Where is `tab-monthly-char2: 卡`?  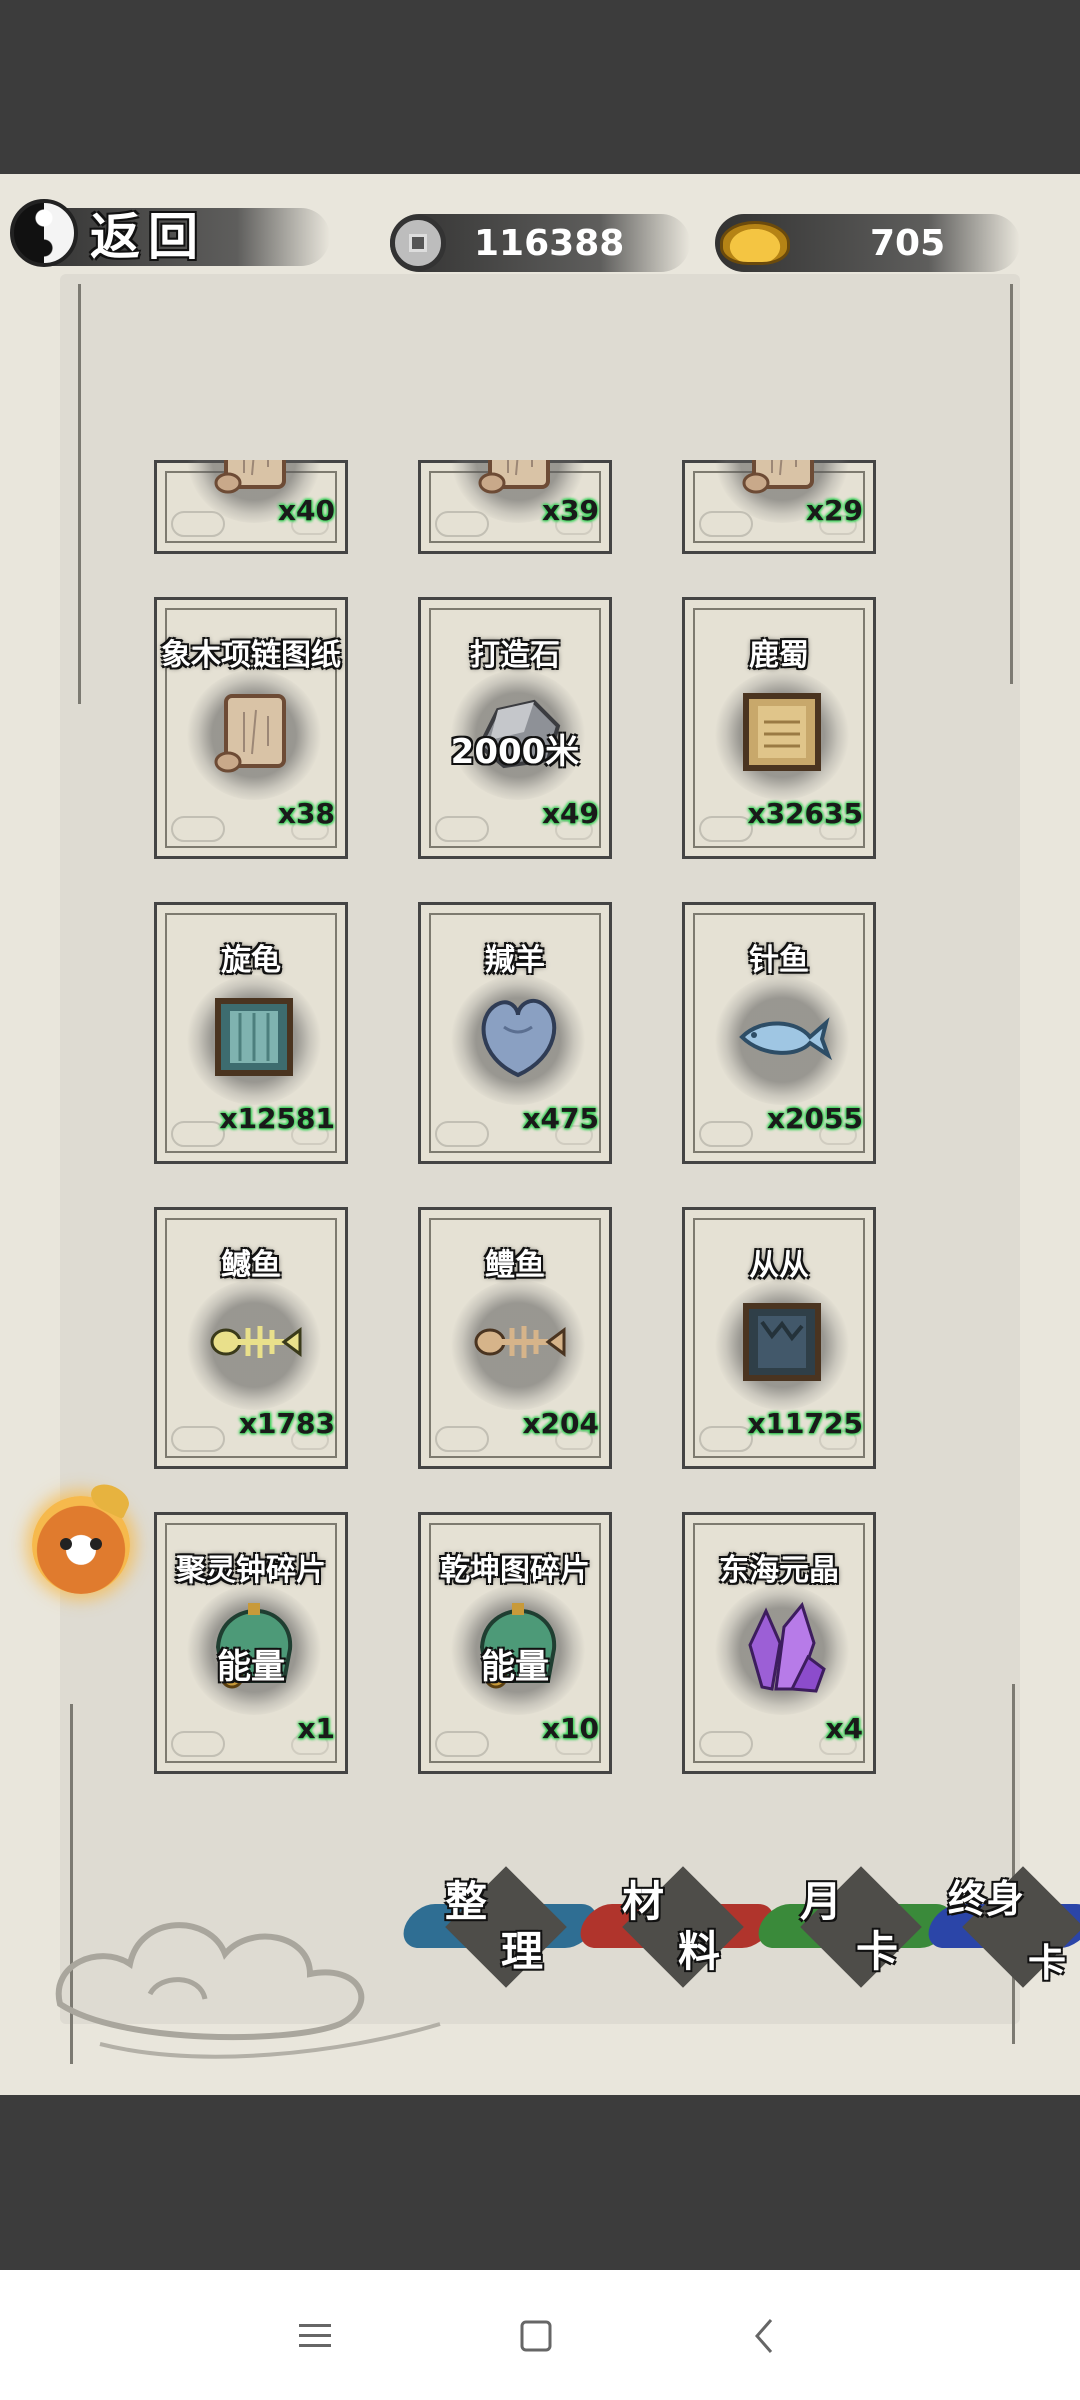 tab-monthly-char2: 卡 is located at coordinates (877, 1951).